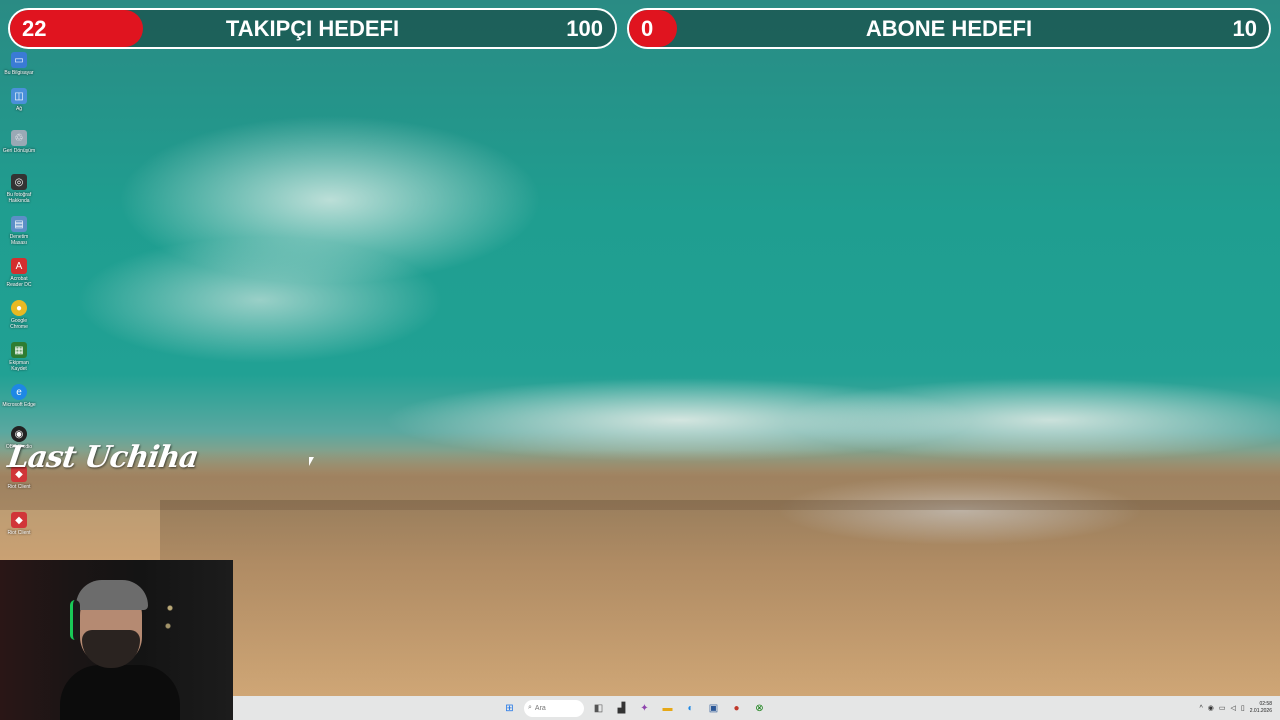 The width and height of the screenshot is (1280, 720). What do you see at coordinates (736, 708) in the screenshot?
I see `game-icon: ●` at bounding box center [736, 708].